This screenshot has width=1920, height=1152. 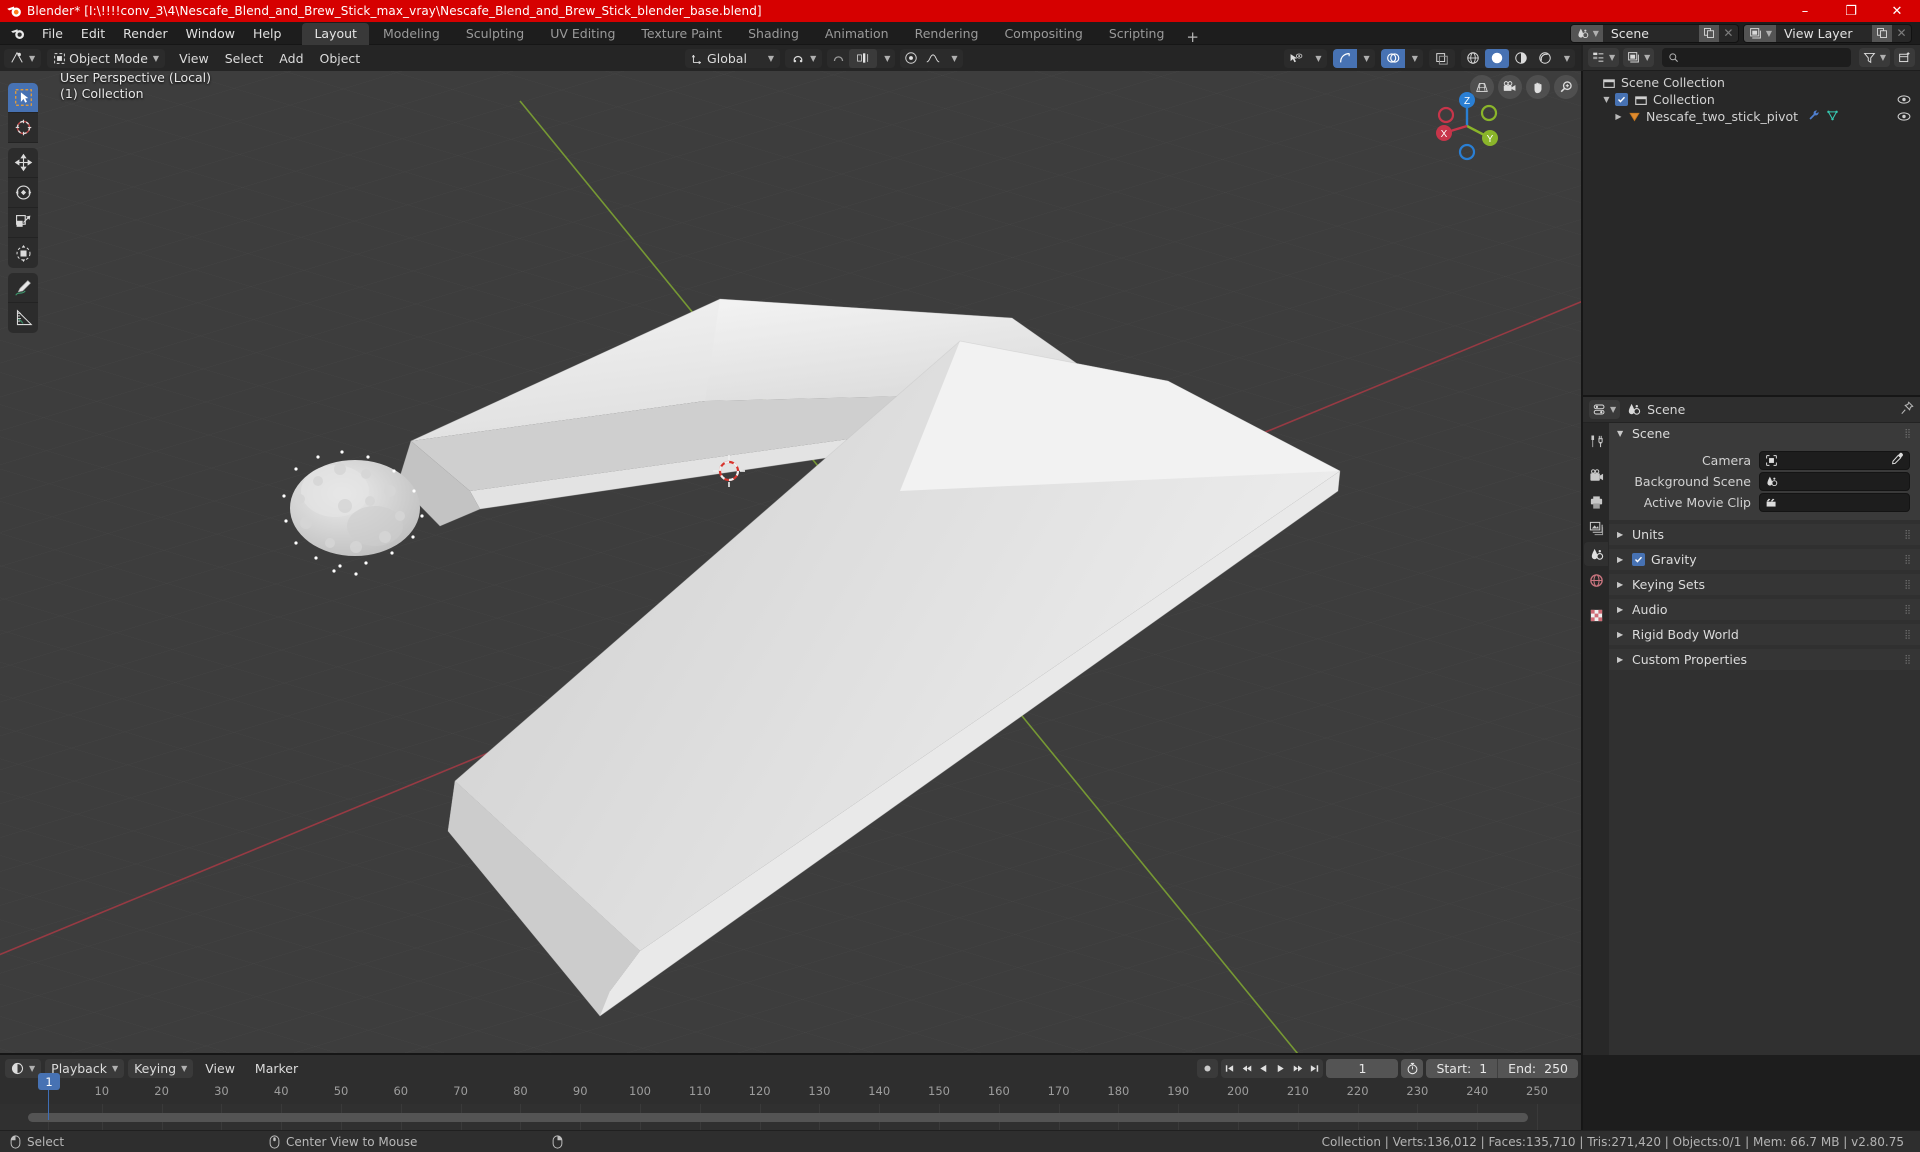 I want to click on properties-editor-type-button: ▼, so click(x=1605, y=409).